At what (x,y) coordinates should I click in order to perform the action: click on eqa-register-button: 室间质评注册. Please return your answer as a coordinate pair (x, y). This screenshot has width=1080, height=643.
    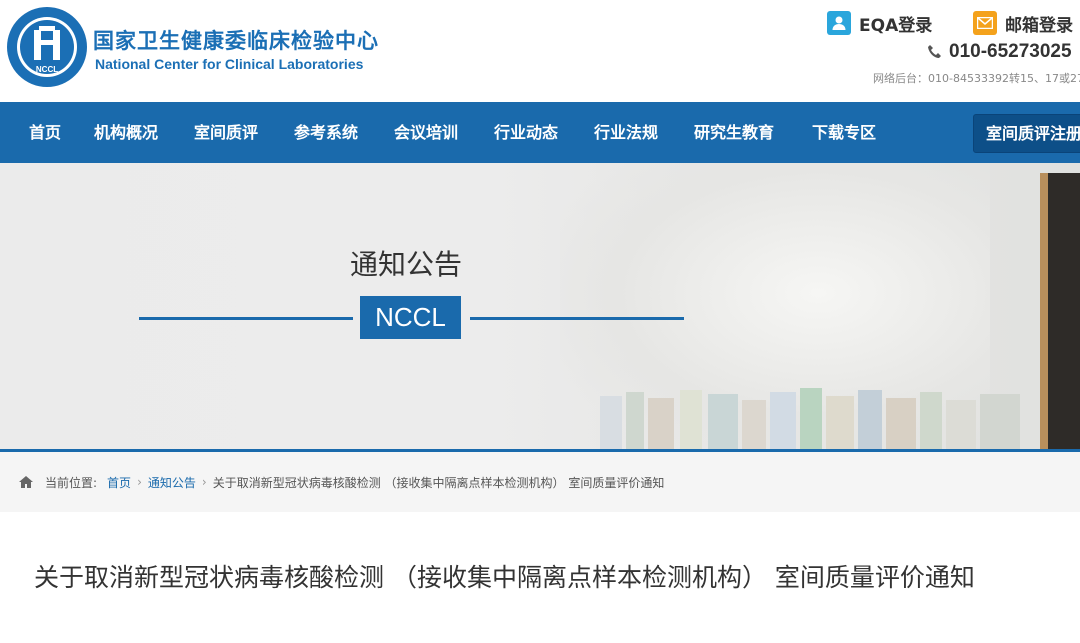
    Looking at the image, I should click on (1026, 133).